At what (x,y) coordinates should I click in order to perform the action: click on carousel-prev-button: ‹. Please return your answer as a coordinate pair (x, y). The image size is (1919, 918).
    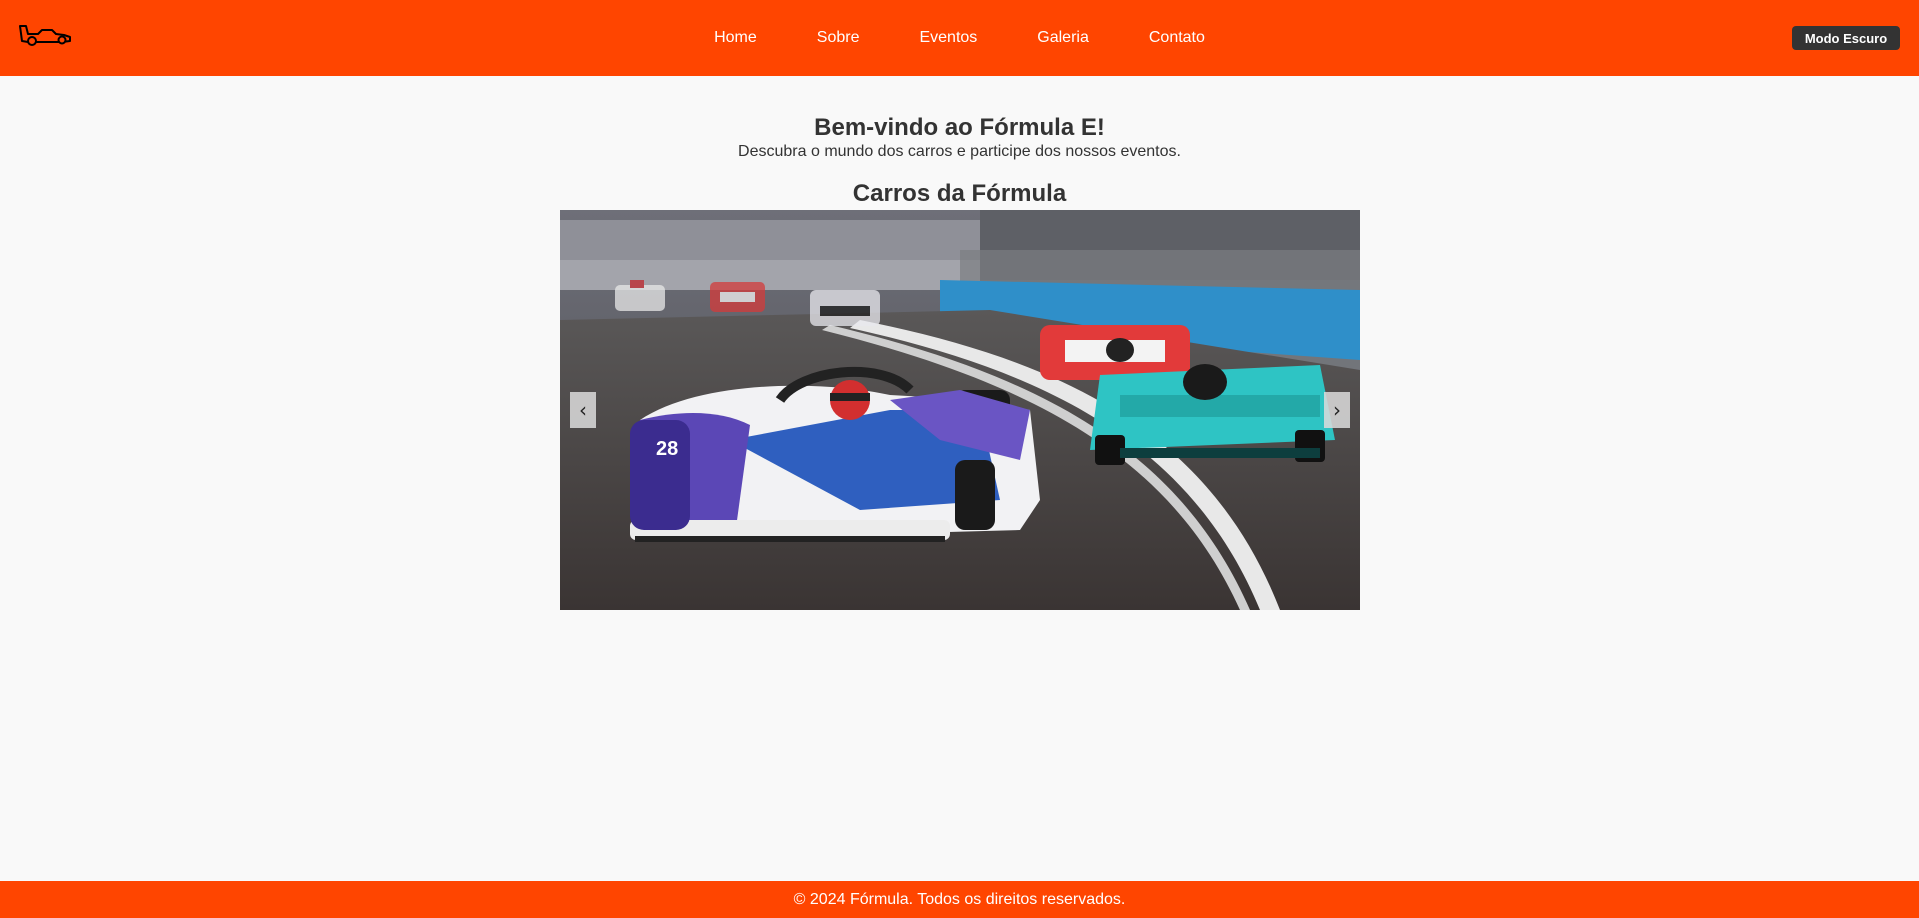
    Looking at the image, I should click on (583, 410).